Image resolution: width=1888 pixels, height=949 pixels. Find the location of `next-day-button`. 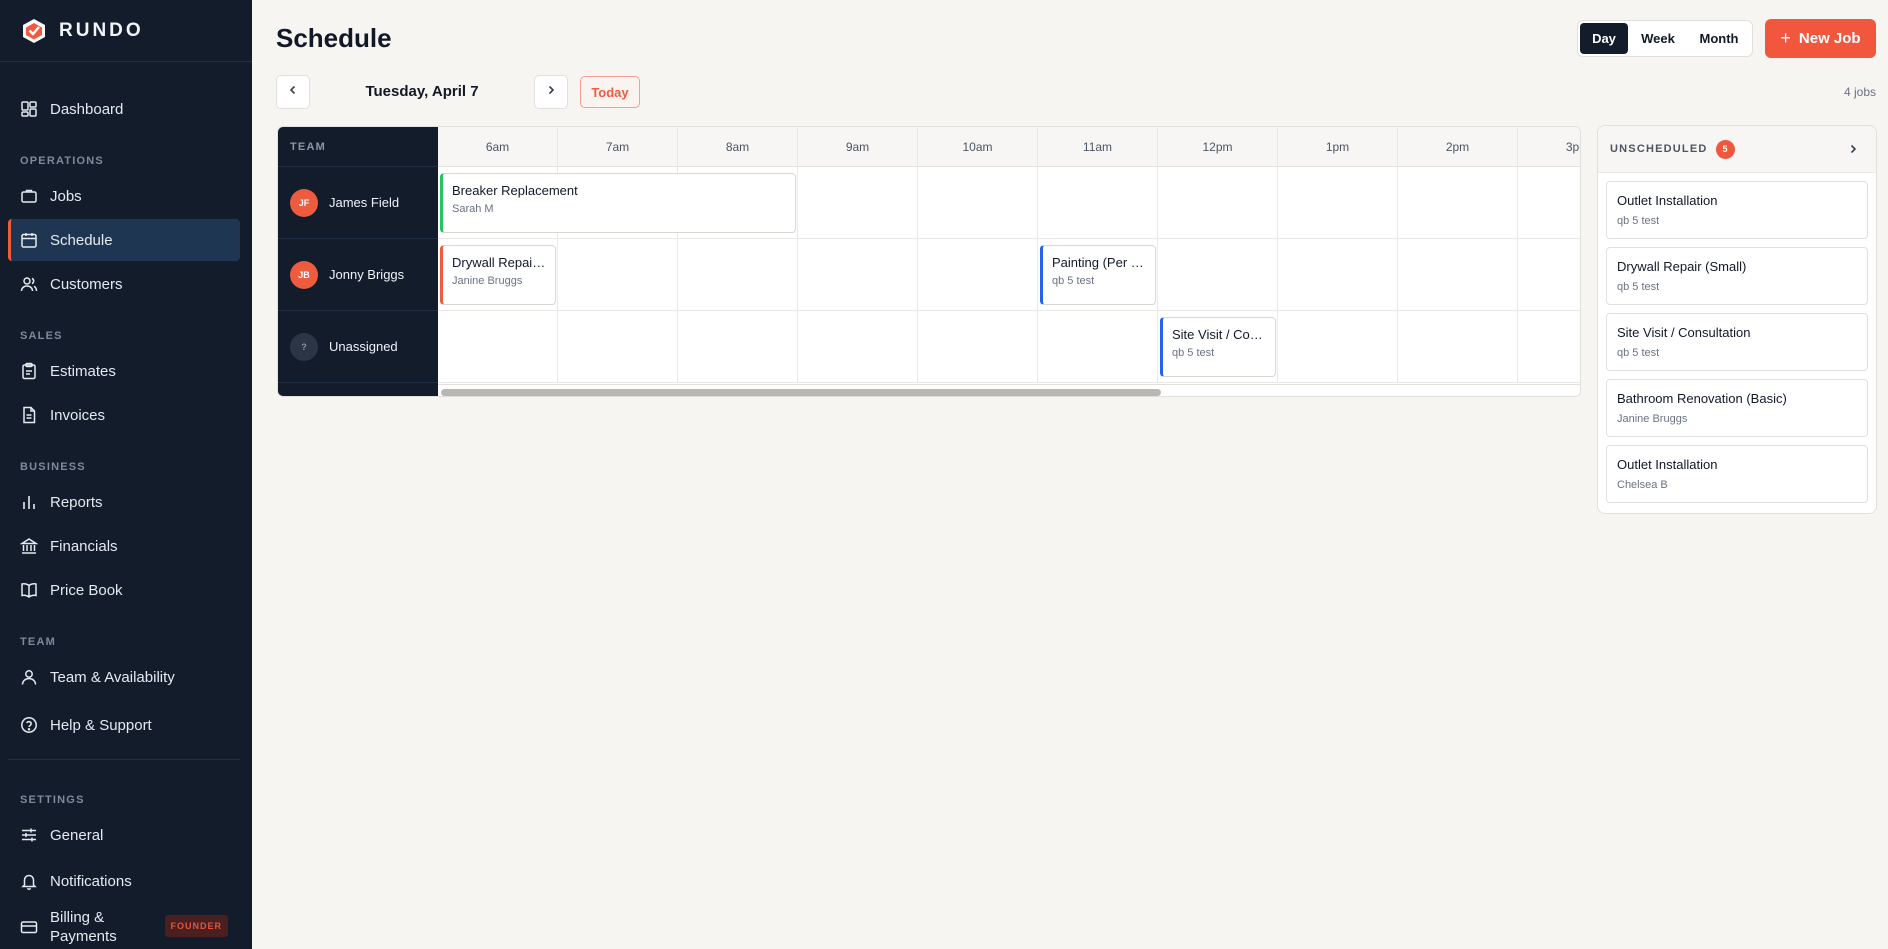

next-day-button is located at coordinates (551, 92).